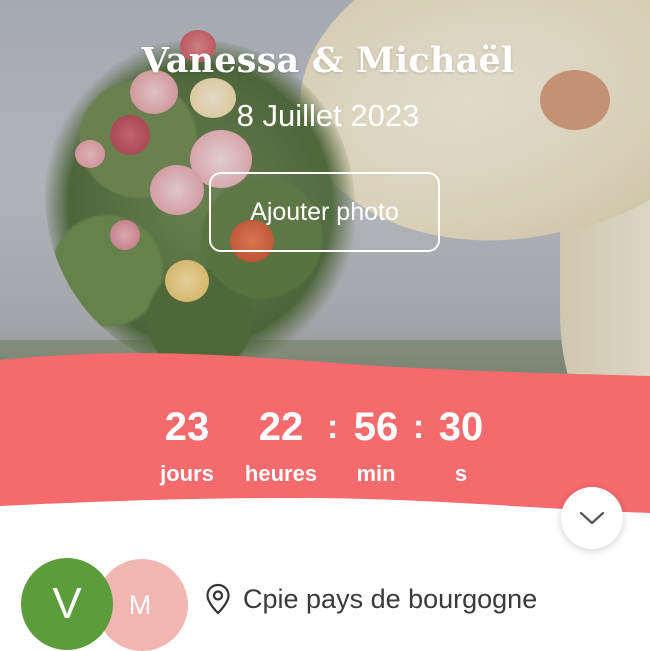 Image resolution: width=650 pixels, height=651 pixels. Describe the element at coordinates (376, 473) in the screenshot. I see `countdown-minutes-label: min` at that location.